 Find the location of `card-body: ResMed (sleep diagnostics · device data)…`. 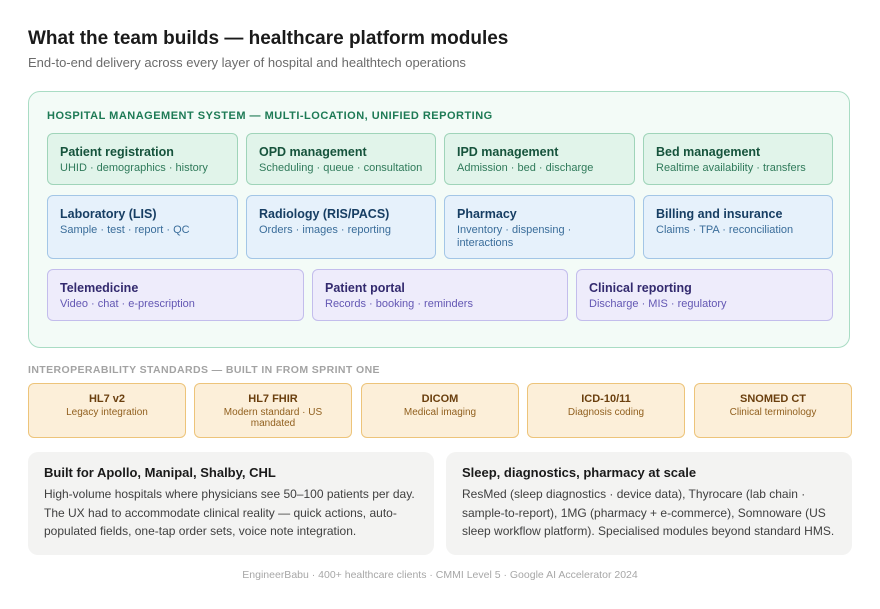

card-body: ResMed (sleep diagnostics · device data)… is located at coordinates (648, 512).